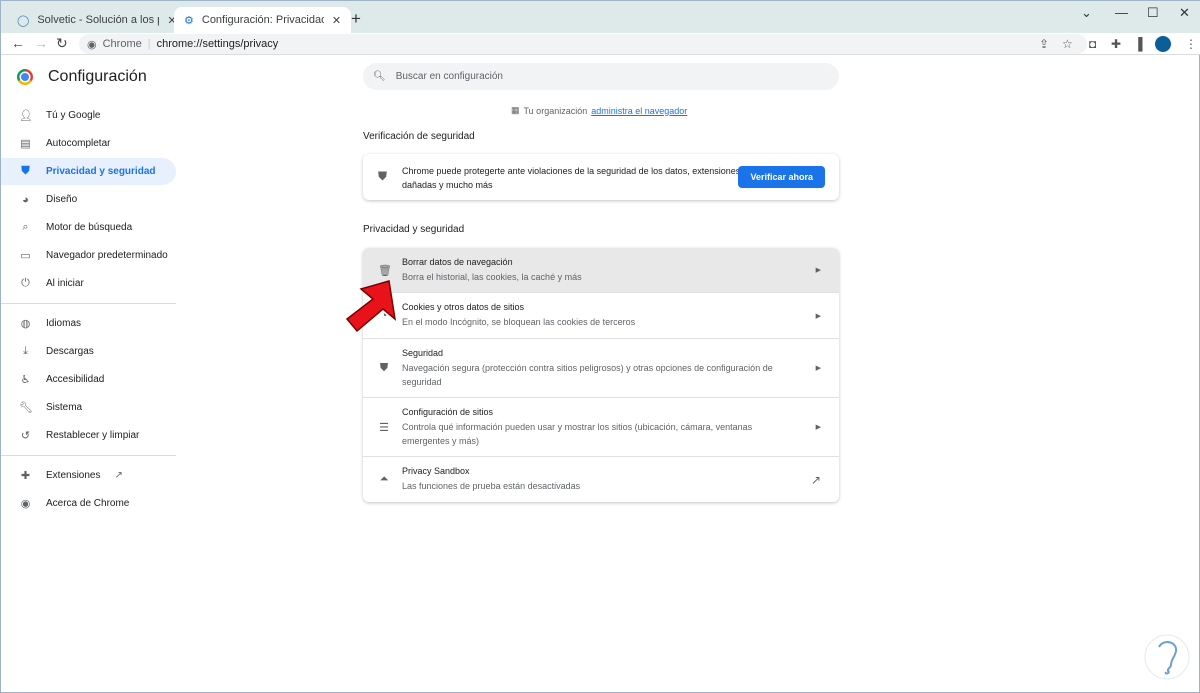  Describe the element at coordinates (64, 323) in the screenshot. I see `sidebar-item-label: Idiomas` at that location.